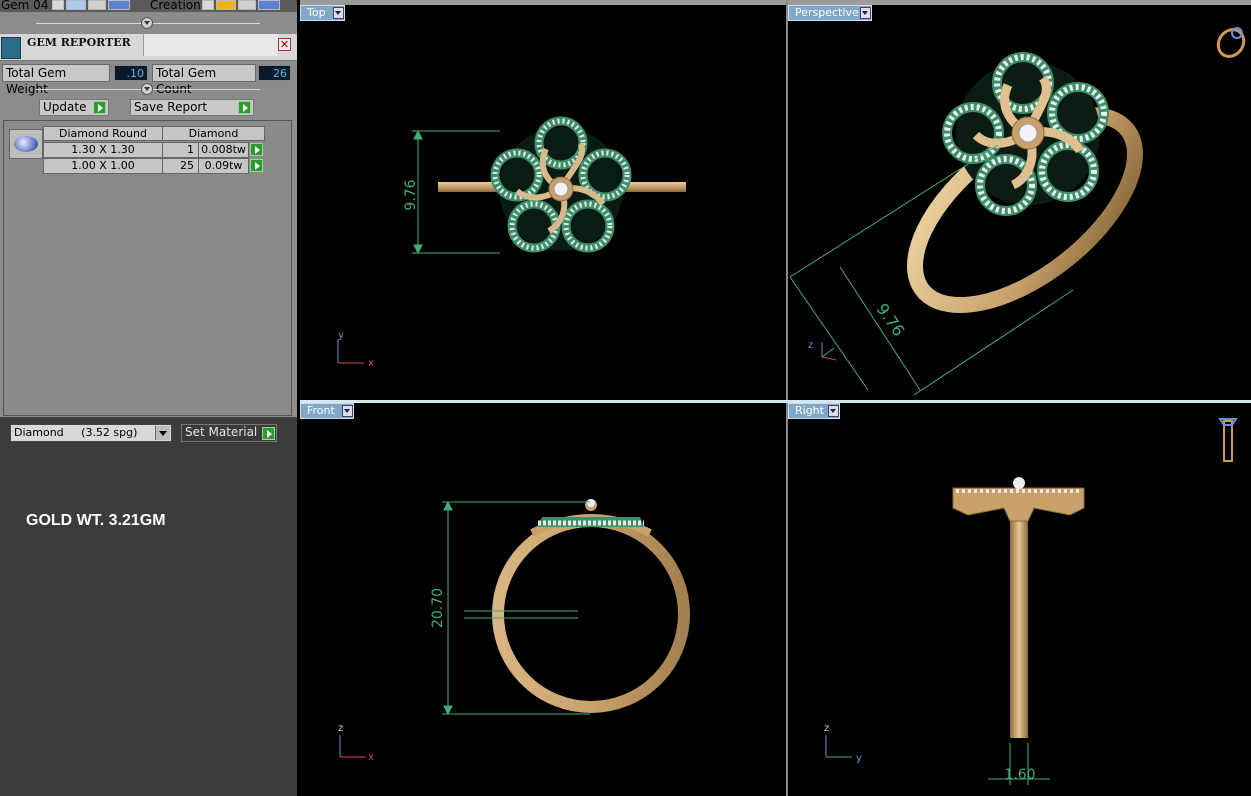 Image resolution: width=1251 pixels, height=796 pixels. I want to click on table-header-material: Diamond, so click(213, 133).